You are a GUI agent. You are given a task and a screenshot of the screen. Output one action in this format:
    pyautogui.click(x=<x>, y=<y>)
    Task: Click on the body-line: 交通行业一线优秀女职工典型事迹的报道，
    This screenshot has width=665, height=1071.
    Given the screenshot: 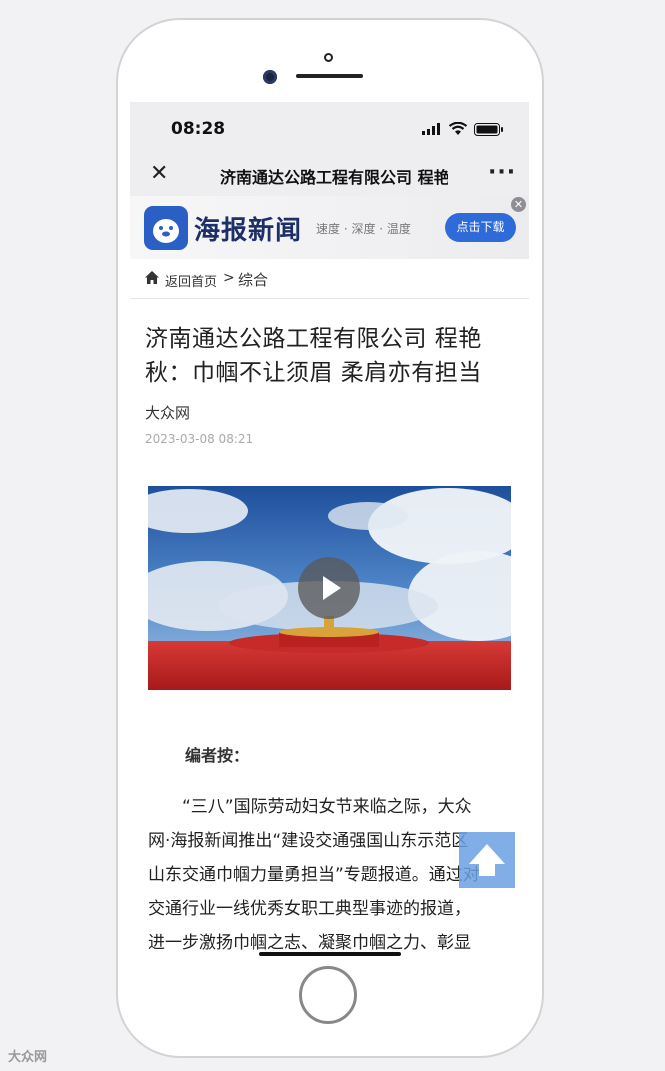 What is the action you would take?
    pyautogui.click(x=309, y=909)
    